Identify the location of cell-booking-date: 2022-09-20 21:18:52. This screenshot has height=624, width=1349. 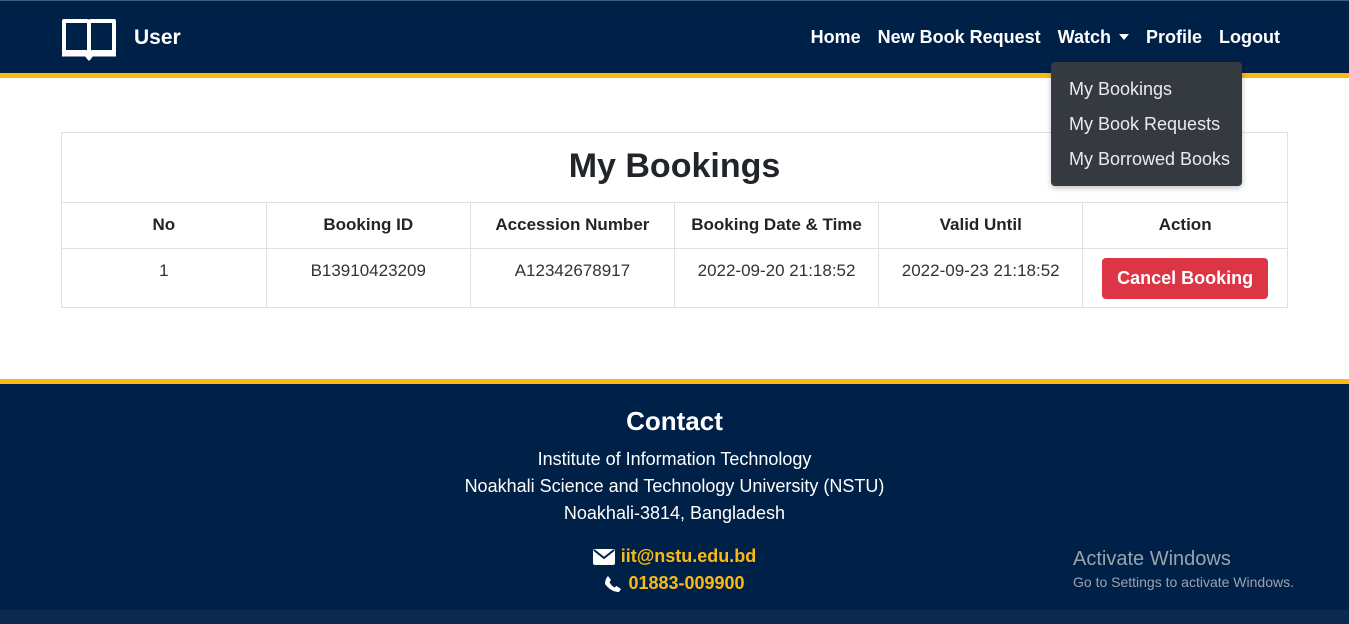
(777, 277).